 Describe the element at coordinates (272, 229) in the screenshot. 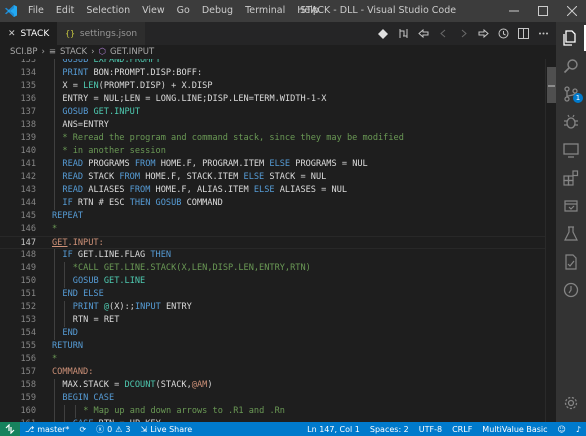

I see `code-line: 146 *` at that location.